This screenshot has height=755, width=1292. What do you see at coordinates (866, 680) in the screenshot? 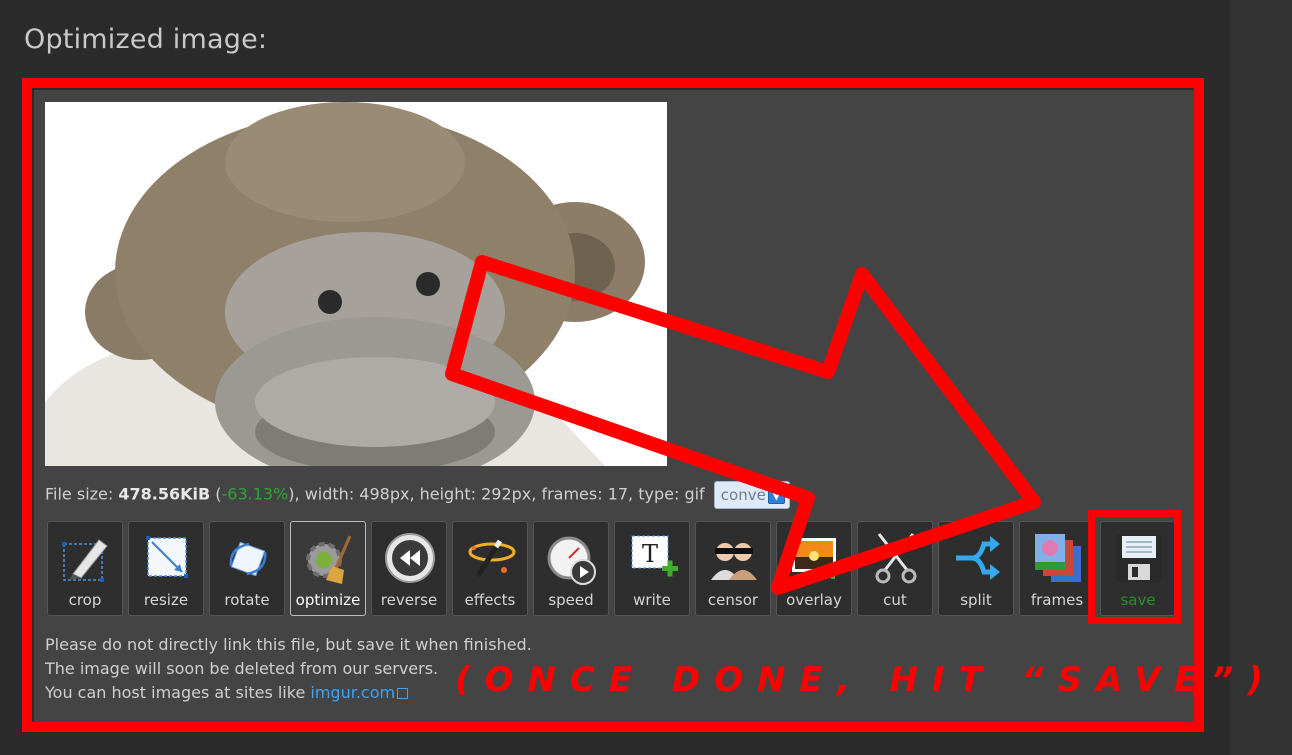
I see `annotation-text: (ONCE DONE, HIT “SAVE”)` at bounding box center [866, 680].